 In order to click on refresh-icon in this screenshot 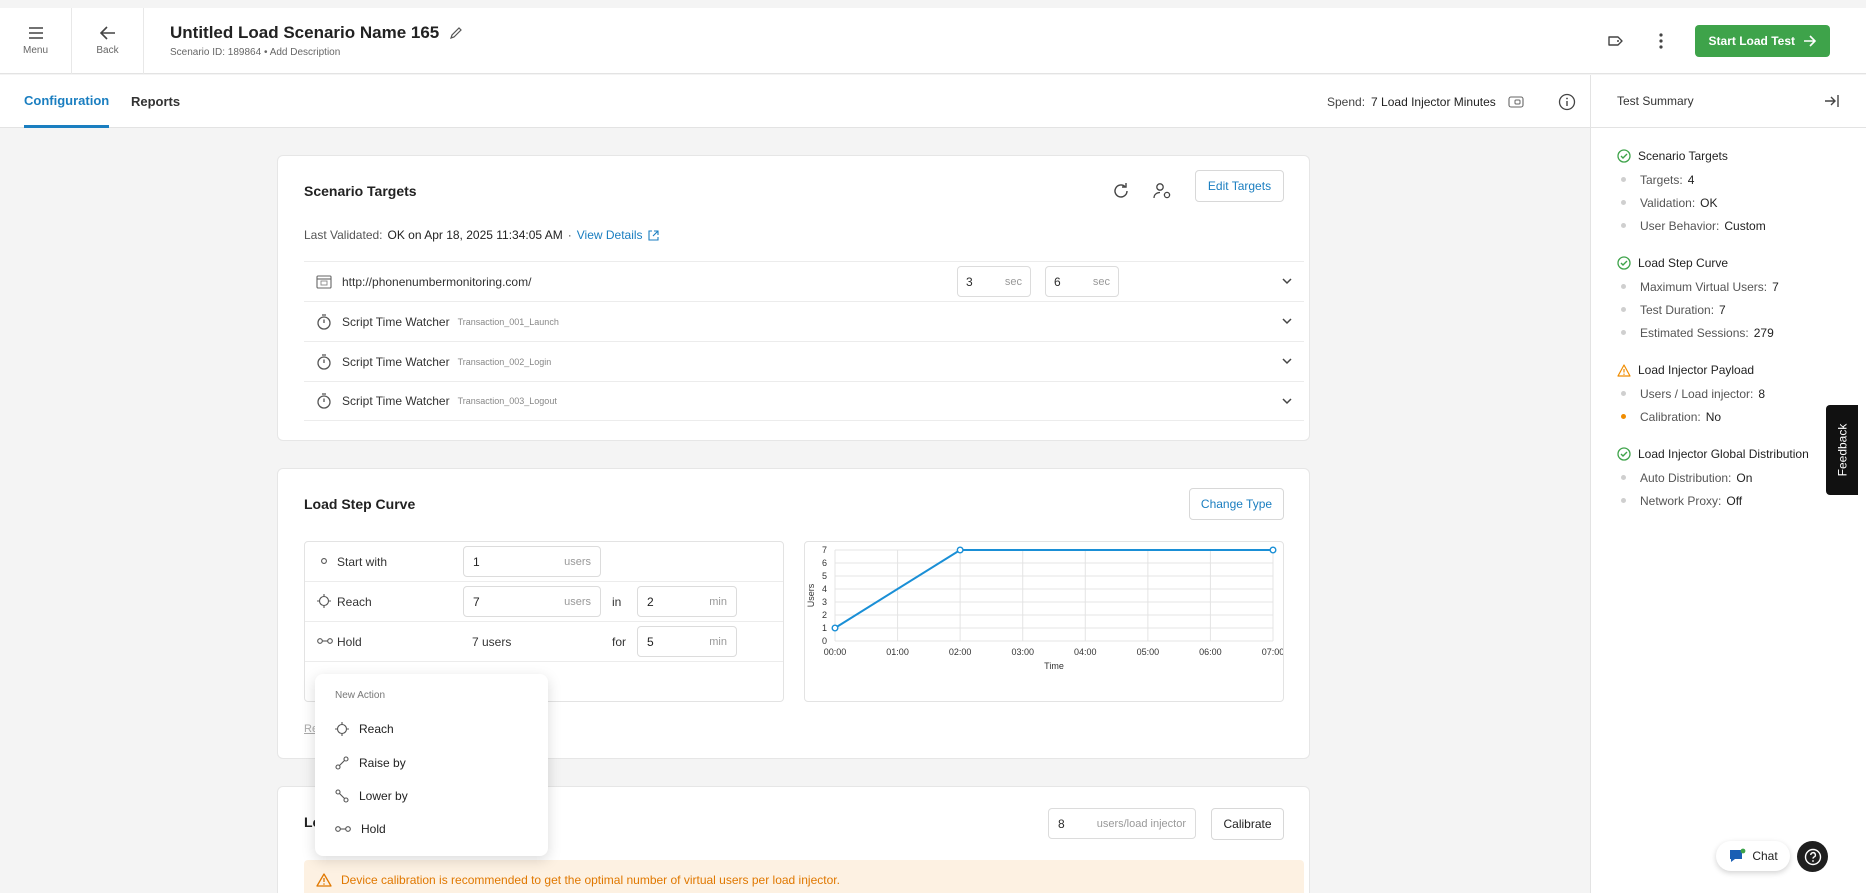, I will do `click(1121, 191)`.